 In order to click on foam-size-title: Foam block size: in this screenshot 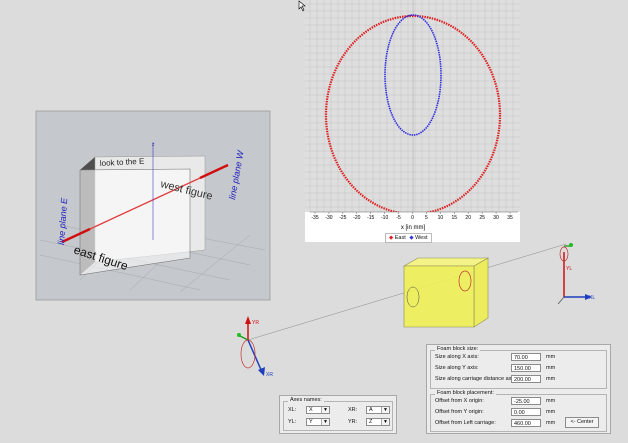, I will do `click(458, 349)`.